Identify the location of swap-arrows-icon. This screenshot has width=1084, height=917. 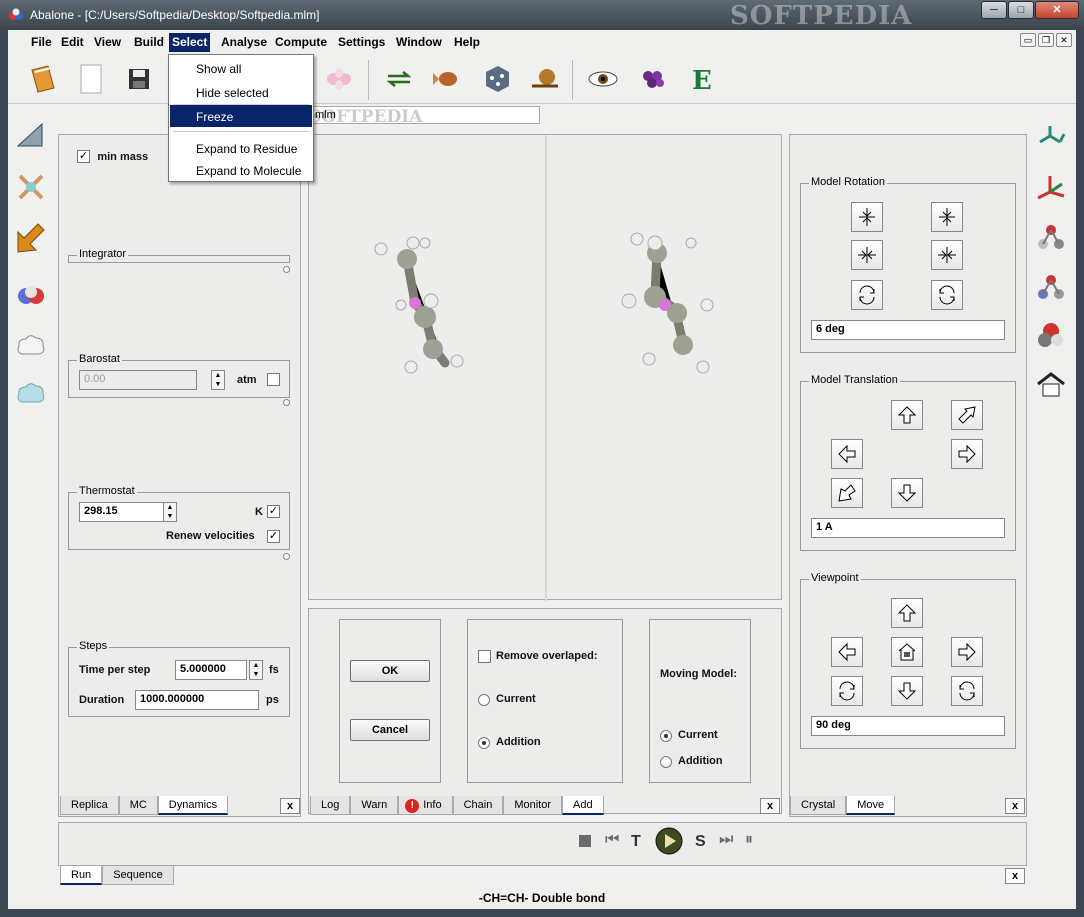
(399, 79).